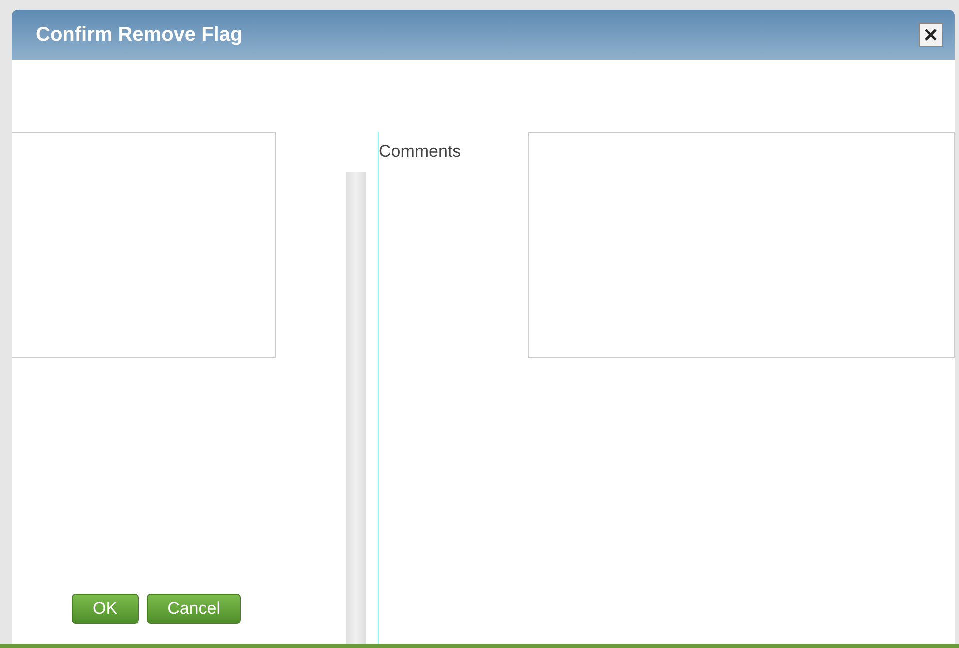 The image size is (959, 648). Describe the element at coordinates (139, 35) in the screenshot. I see `dialog-title: Confirm Remove Flag` at that location.